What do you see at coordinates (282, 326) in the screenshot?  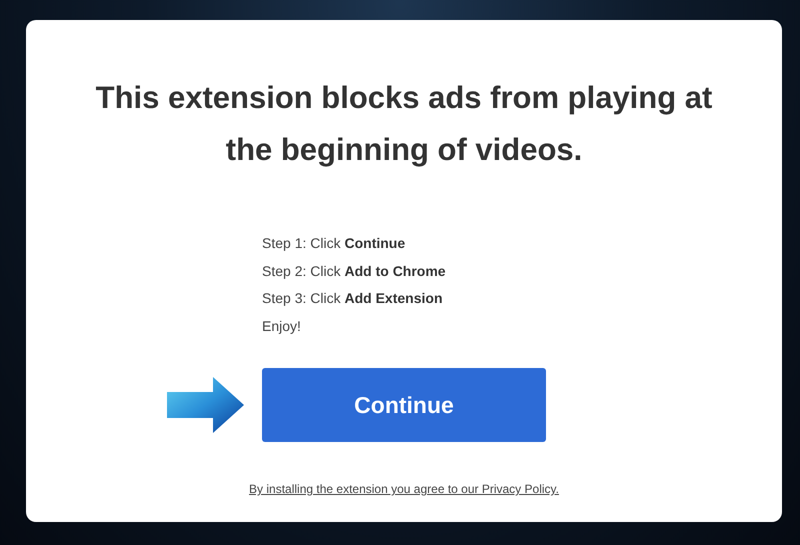 I see `step-text: Enjoy!` at bounding box center [282, 326].